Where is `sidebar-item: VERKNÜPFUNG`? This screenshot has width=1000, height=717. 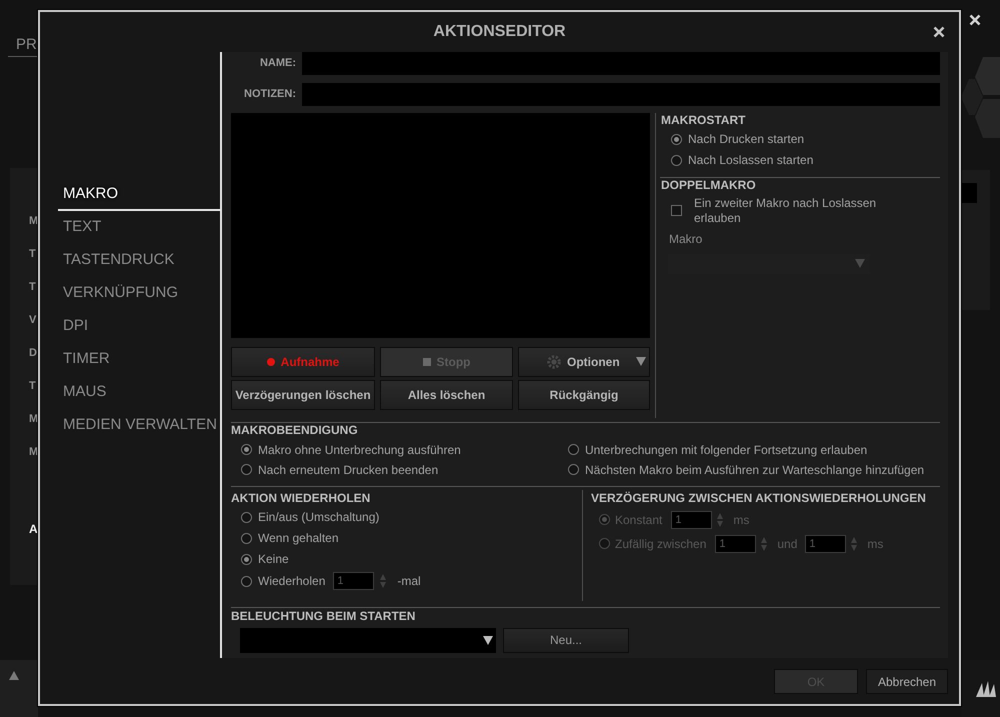 sidebar-item: VERKNÜPFUNG is located at coordinates (139, 293).